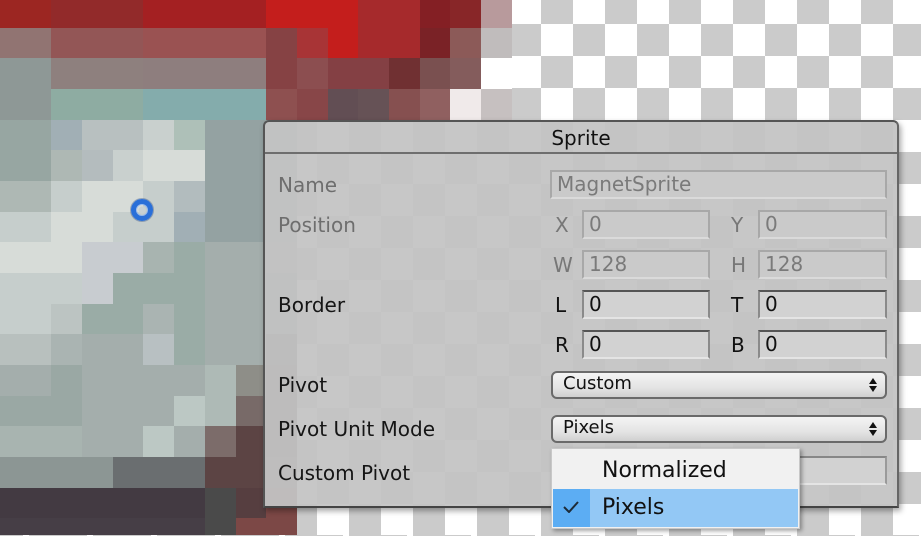  What do you see at coordinates (308, 185) in the screenshot?
I see `name-label: Name` at bounding box center [308, 185].